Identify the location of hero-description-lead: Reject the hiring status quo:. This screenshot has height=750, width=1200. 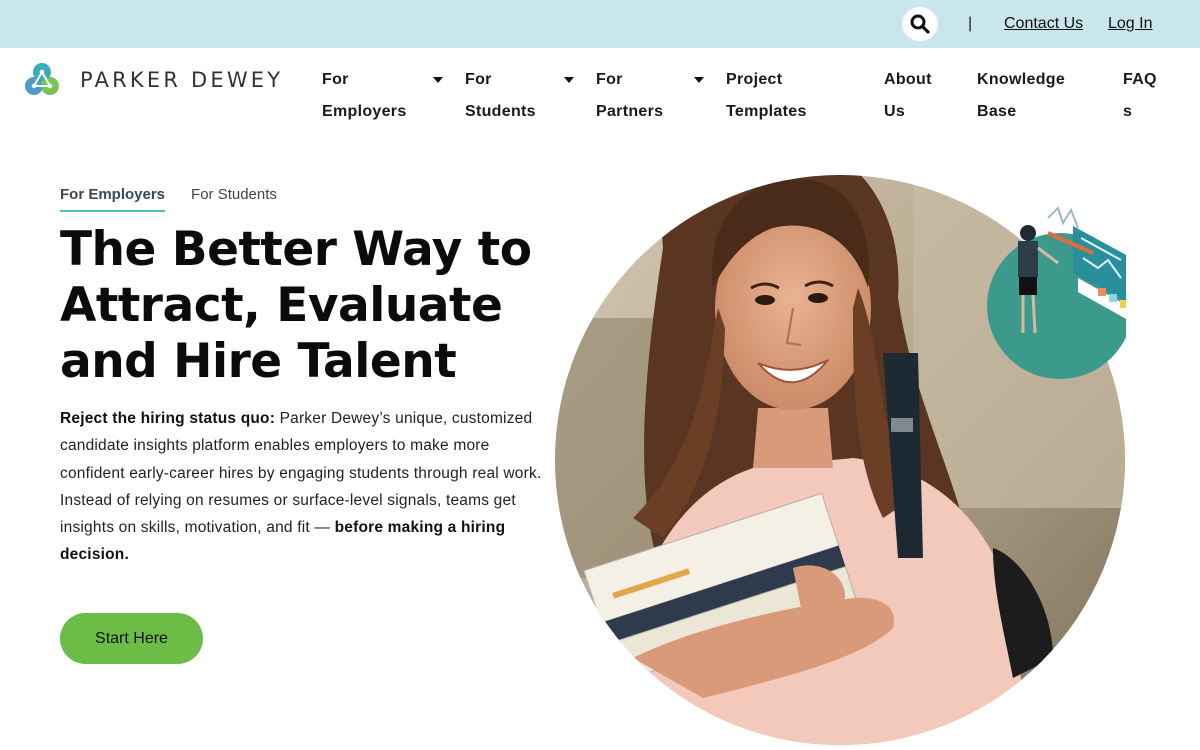
(168, 418).